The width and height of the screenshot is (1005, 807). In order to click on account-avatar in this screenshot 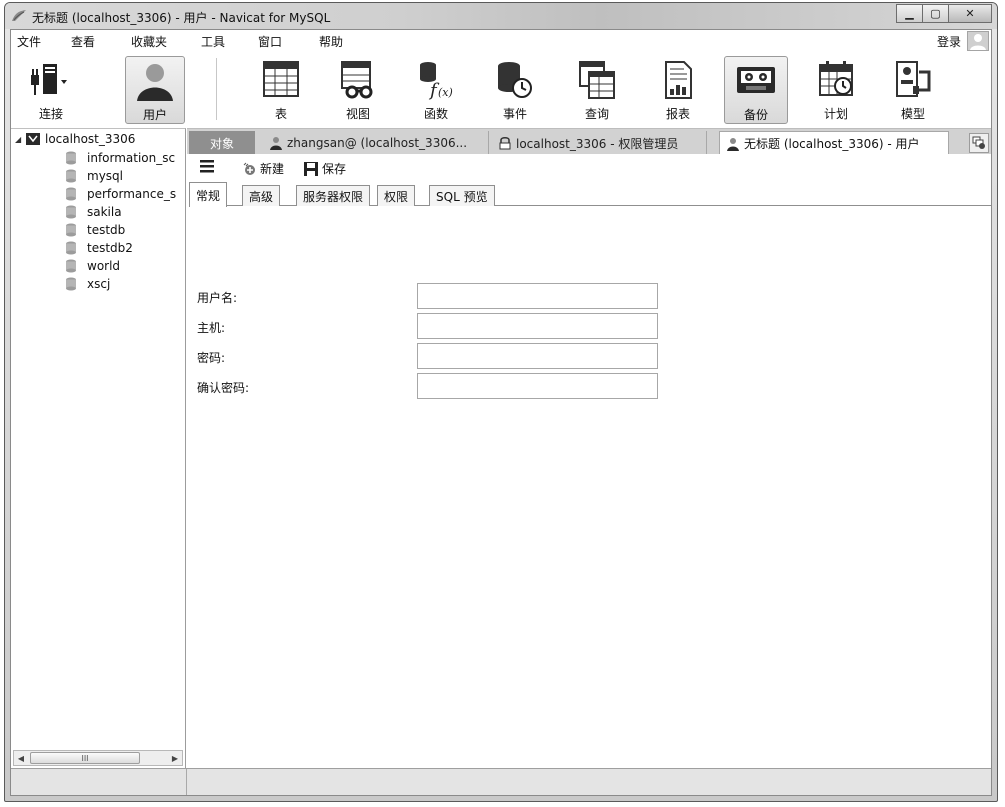, I will do `click(978, 41)`.